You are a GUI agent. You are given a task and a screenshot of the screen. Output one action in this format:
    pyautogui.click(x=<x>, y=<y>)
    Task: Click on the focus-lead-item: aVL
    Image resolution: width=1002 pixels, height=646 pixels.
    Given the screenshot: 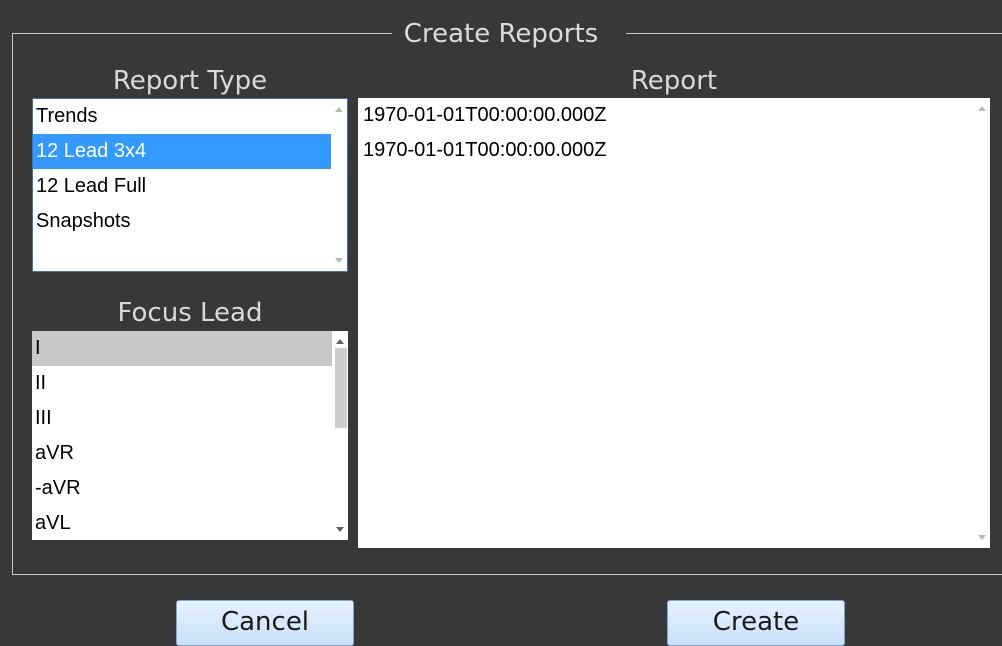 What is the action you would take?
    pyautogui.click(x=190, y=523)
    